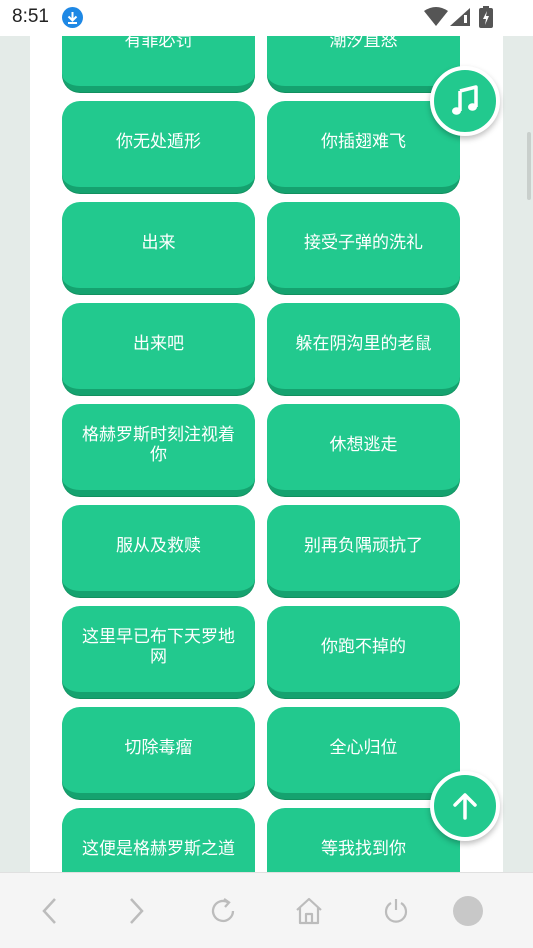 The width and height of the screenshot is (533, 948). What do you see at coordinates (158, 849) in the screenshot?
I see `voice-label: 这便是格赫罗斯之道` at bounding box center [158, 849].